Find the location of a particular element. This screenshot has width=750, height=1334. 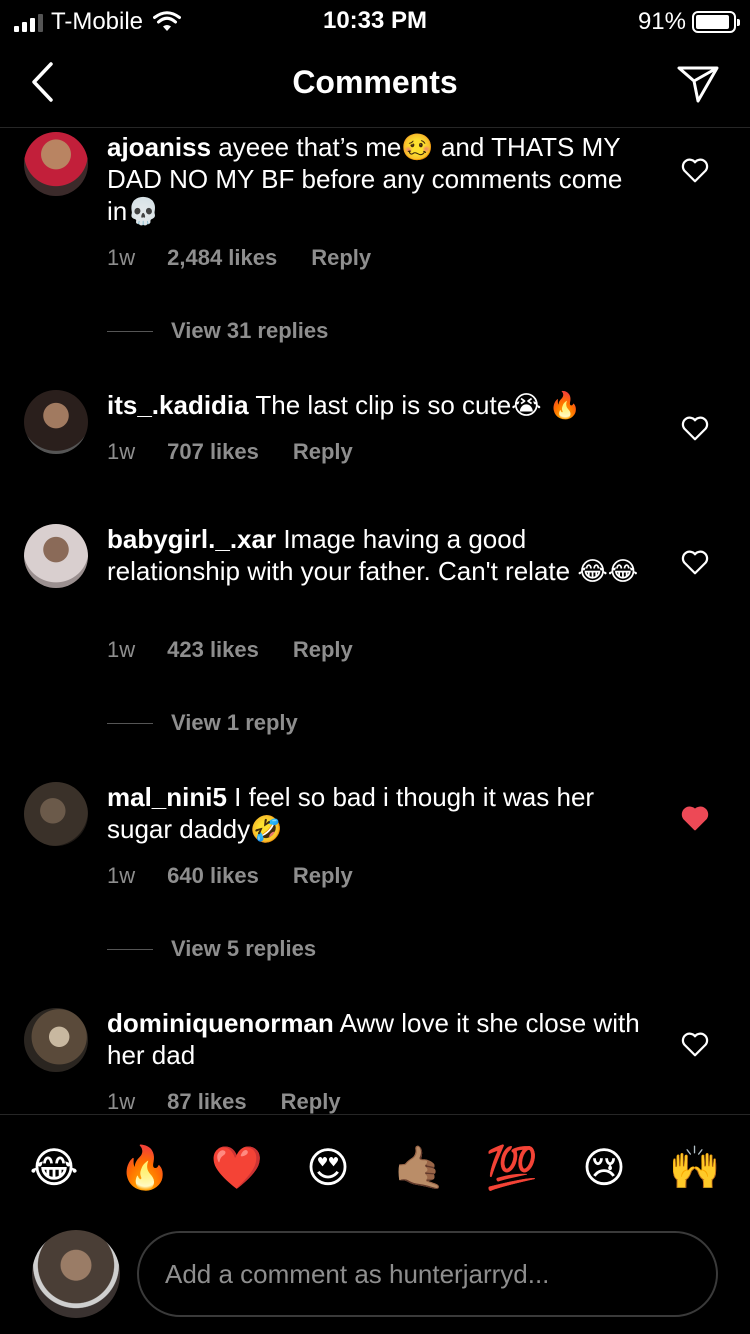

emoji-laughing-button: 😂 is located at coordinates (54, 1168).